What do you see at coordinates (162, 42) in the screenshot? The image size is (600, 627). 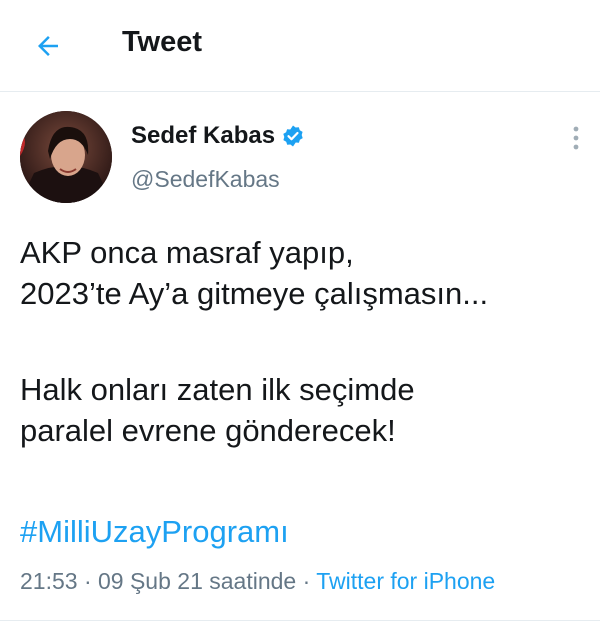 I see `page-title: Tweet` at bounding box center [162, 42].